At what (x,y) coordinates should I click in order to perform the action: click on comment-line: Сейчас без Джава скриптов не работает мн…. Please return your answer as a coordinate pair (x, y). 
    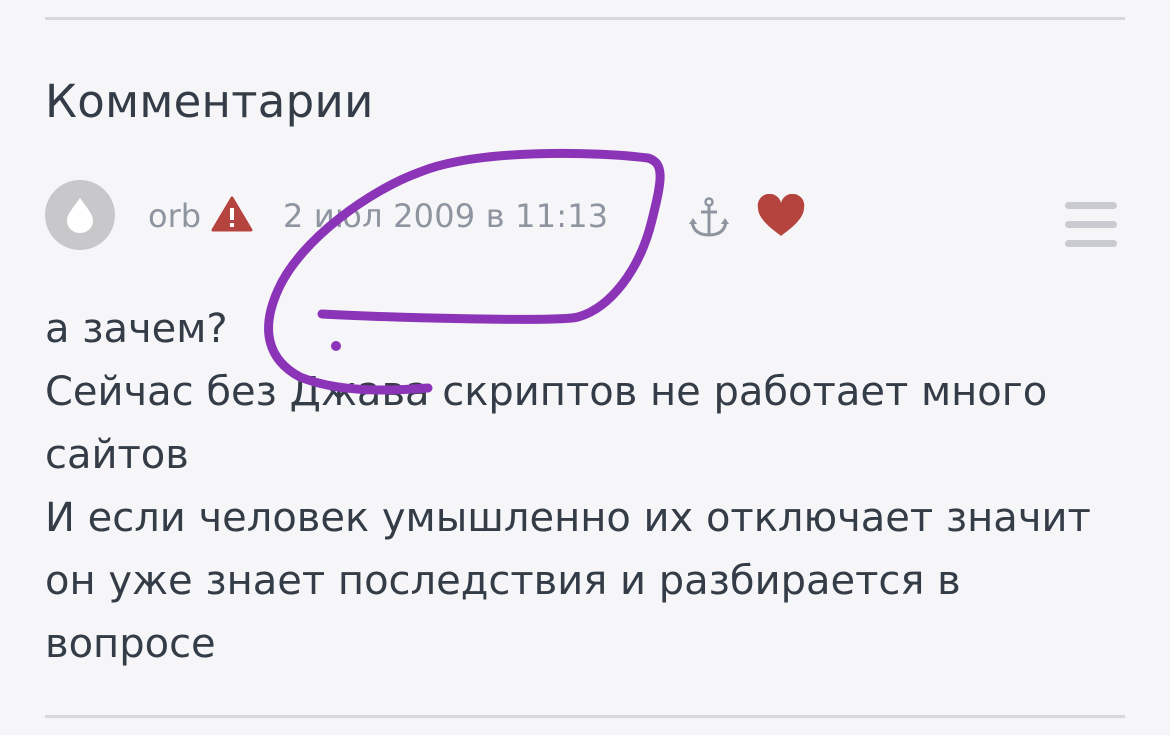
    Looking at the image, I should click on (546, 423).